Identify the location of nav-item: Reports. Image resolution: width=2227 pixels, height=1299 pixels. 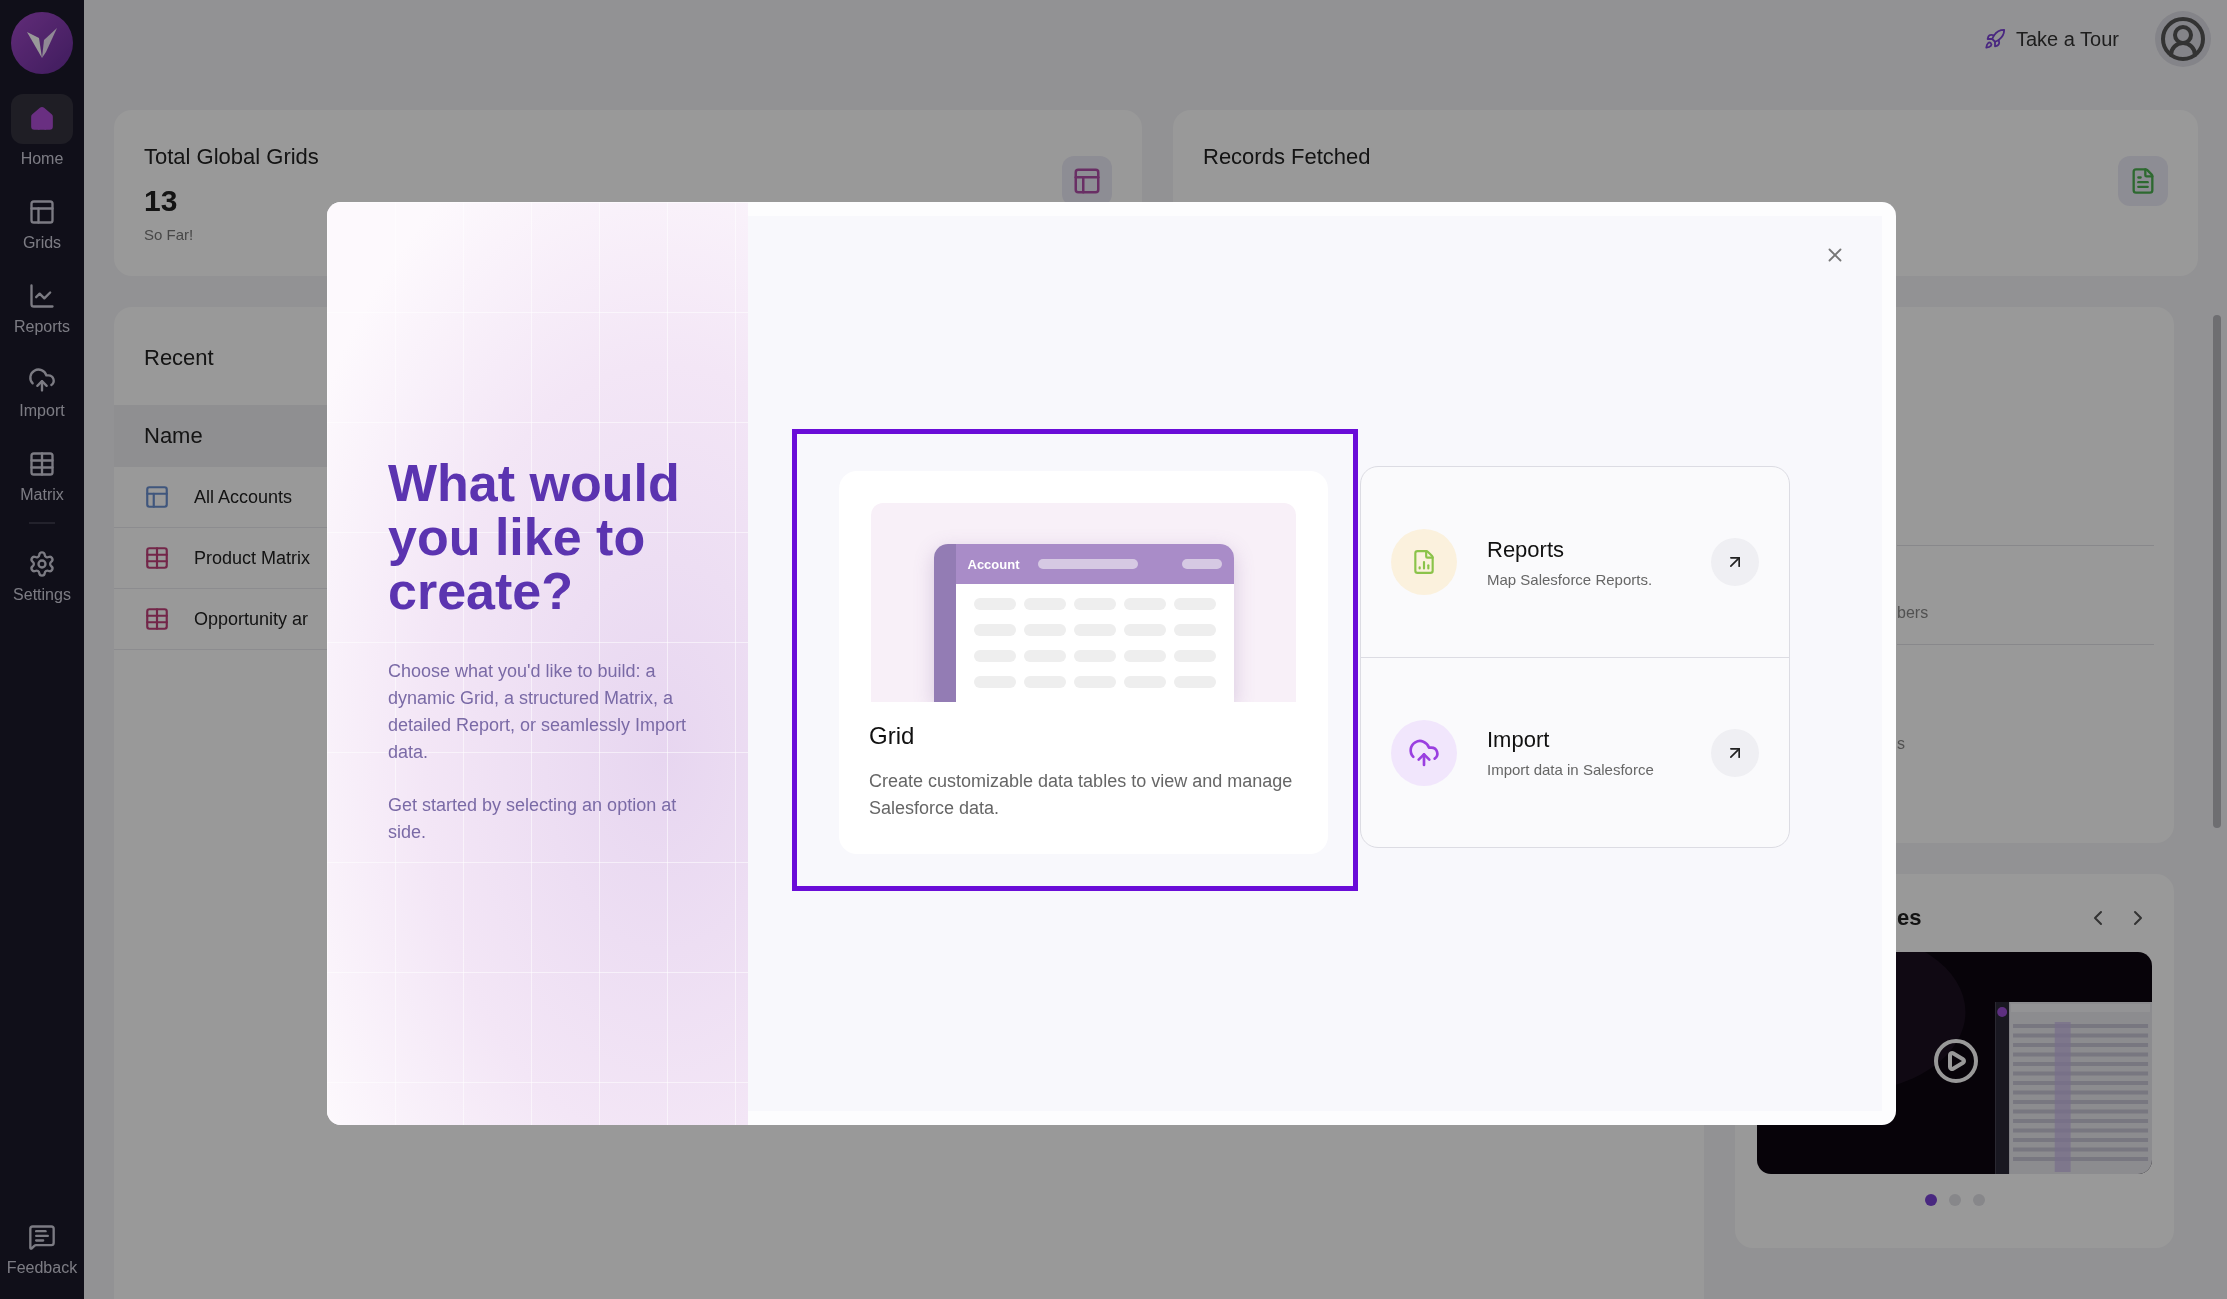
(42, 308).